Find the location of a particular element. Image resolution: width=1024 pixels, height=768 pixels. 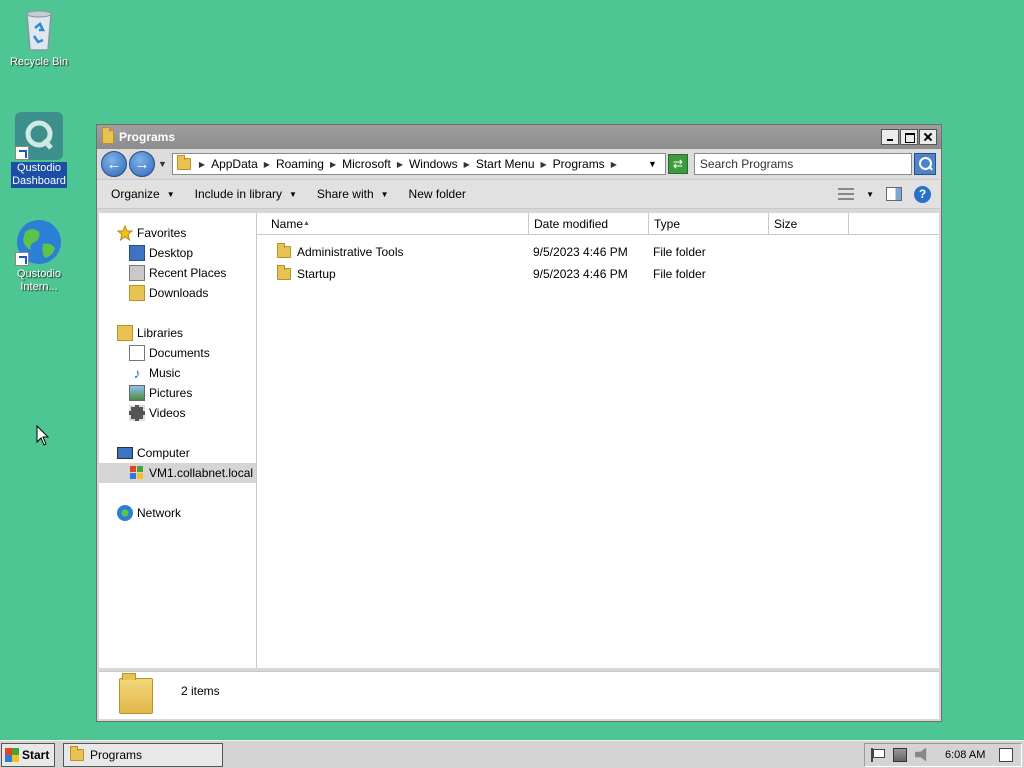

nav-network: Network is located at coordinates (177, 513).